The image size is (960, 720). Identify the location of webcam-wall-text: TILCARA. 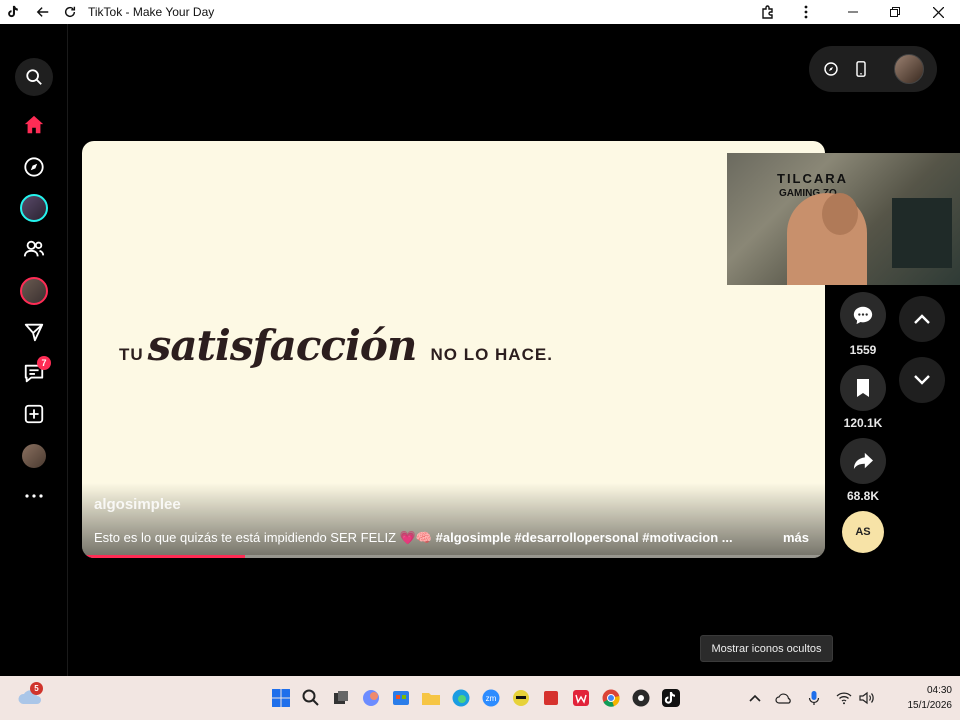
(813, 178).